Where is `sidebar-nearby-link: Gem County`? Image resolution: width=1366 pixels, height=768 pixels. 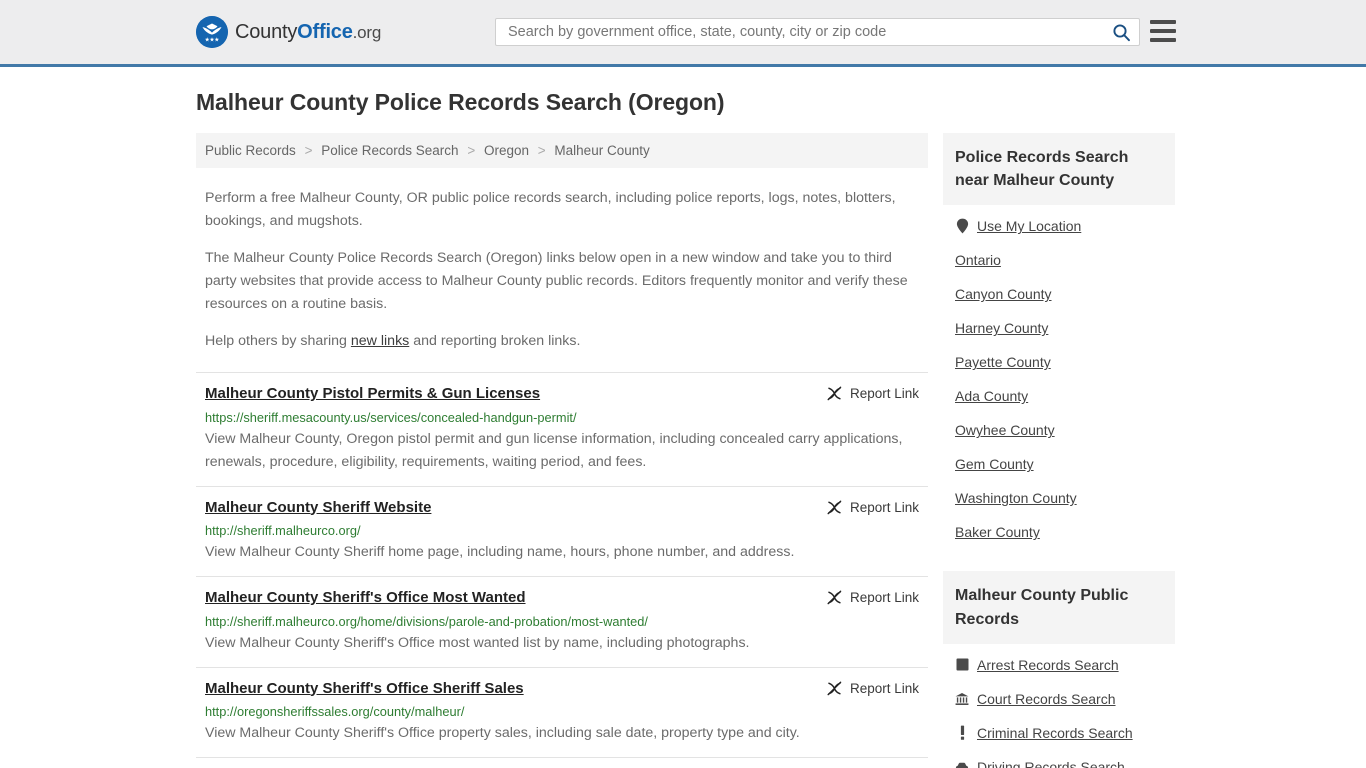 sidebar-nearby-link: Gem County is located at coordinates (994, 464).